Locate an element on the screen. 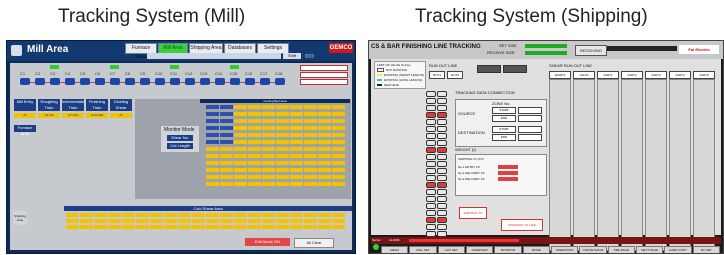 The image size is (724, 255). shipping-area-link: Shipping Area is located at coordinates (20, 218).